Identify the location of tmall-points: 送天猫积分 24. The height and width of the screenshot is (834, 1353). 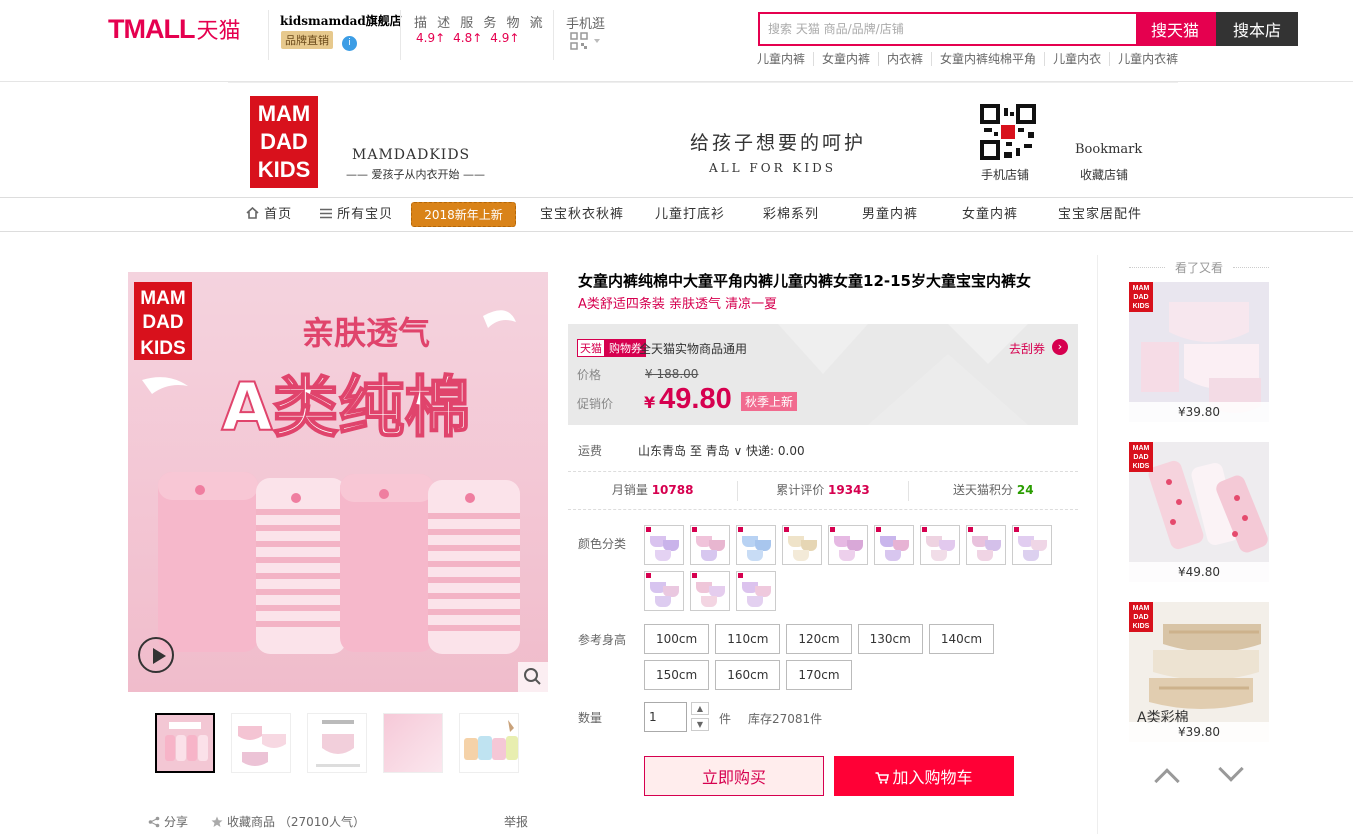
(992, 491).